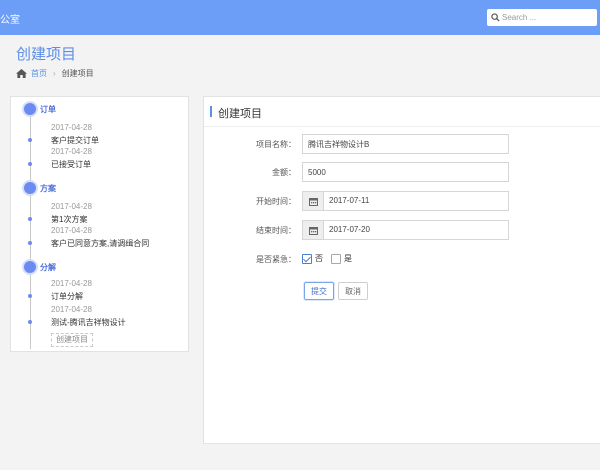 This screenshot has height=470, width=600. What do you see at coordinates (405, 144) in the screenshot?
I see `project-name-input` at bounding box center [405, 144].